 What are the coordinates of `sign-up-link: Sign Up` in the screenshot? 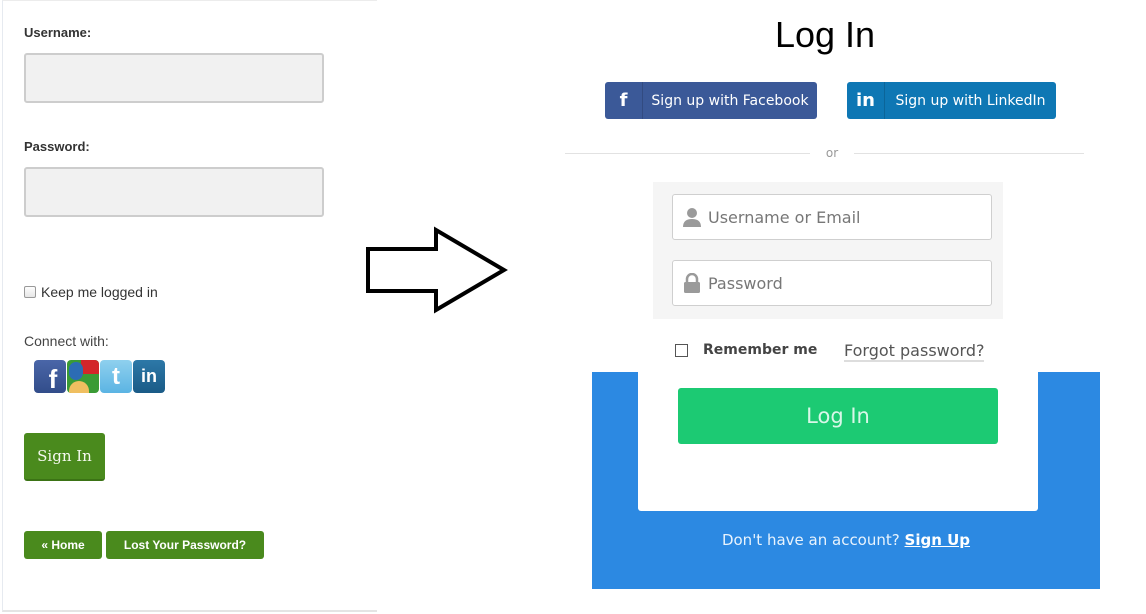 It's located at (938, 540).